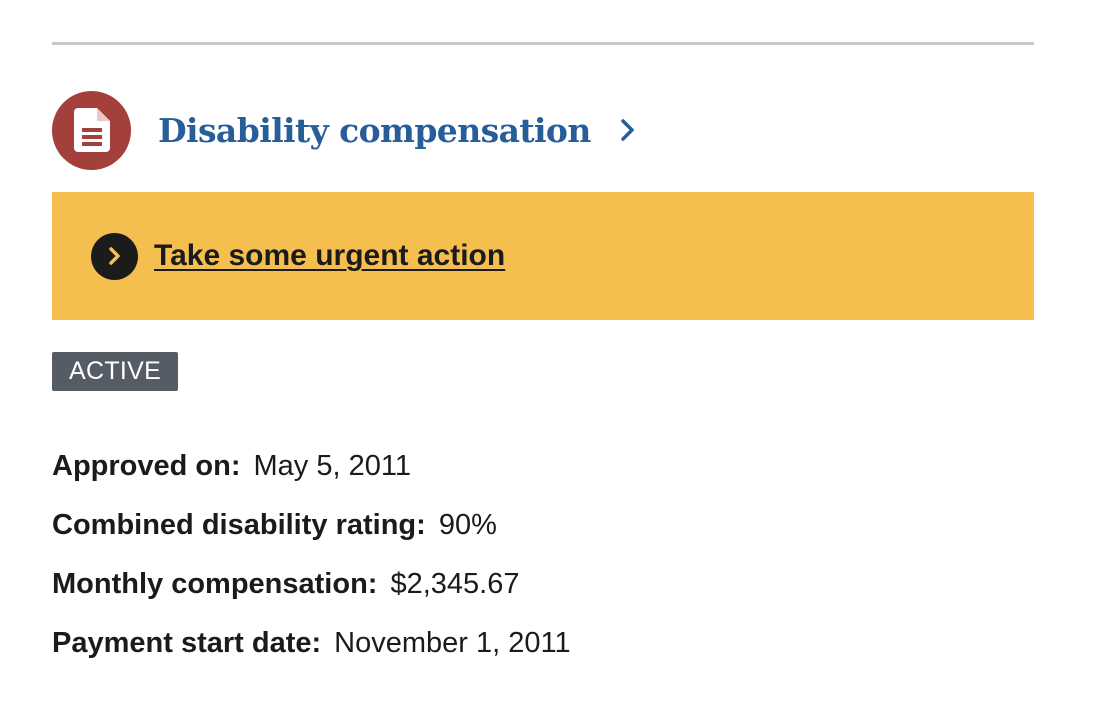  What do you see at coordinates (146, 466) in the screenshot?
I see `detail-label: Approved on:` at bounding box center [146, 466].